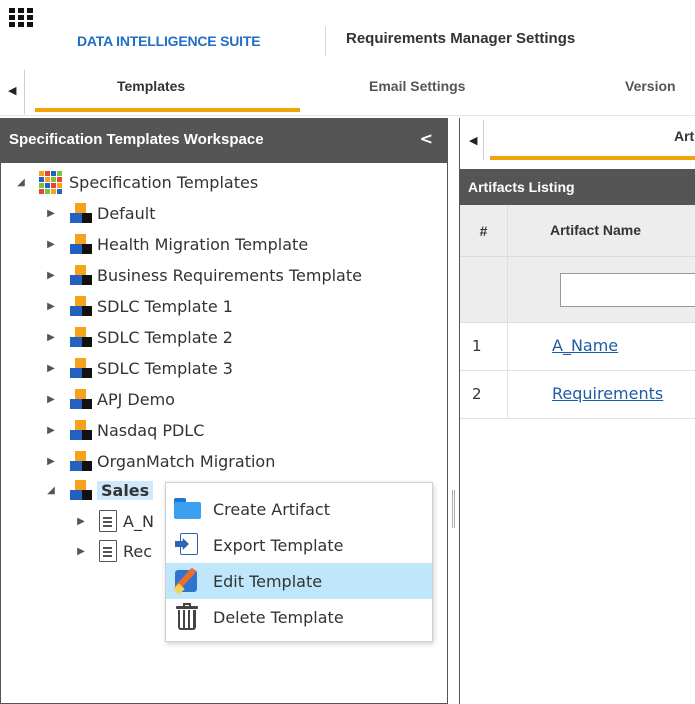 This screenshot has height=704, width=695. I want to click on page-title: Requirements Manager Settings, so click(461, 38).